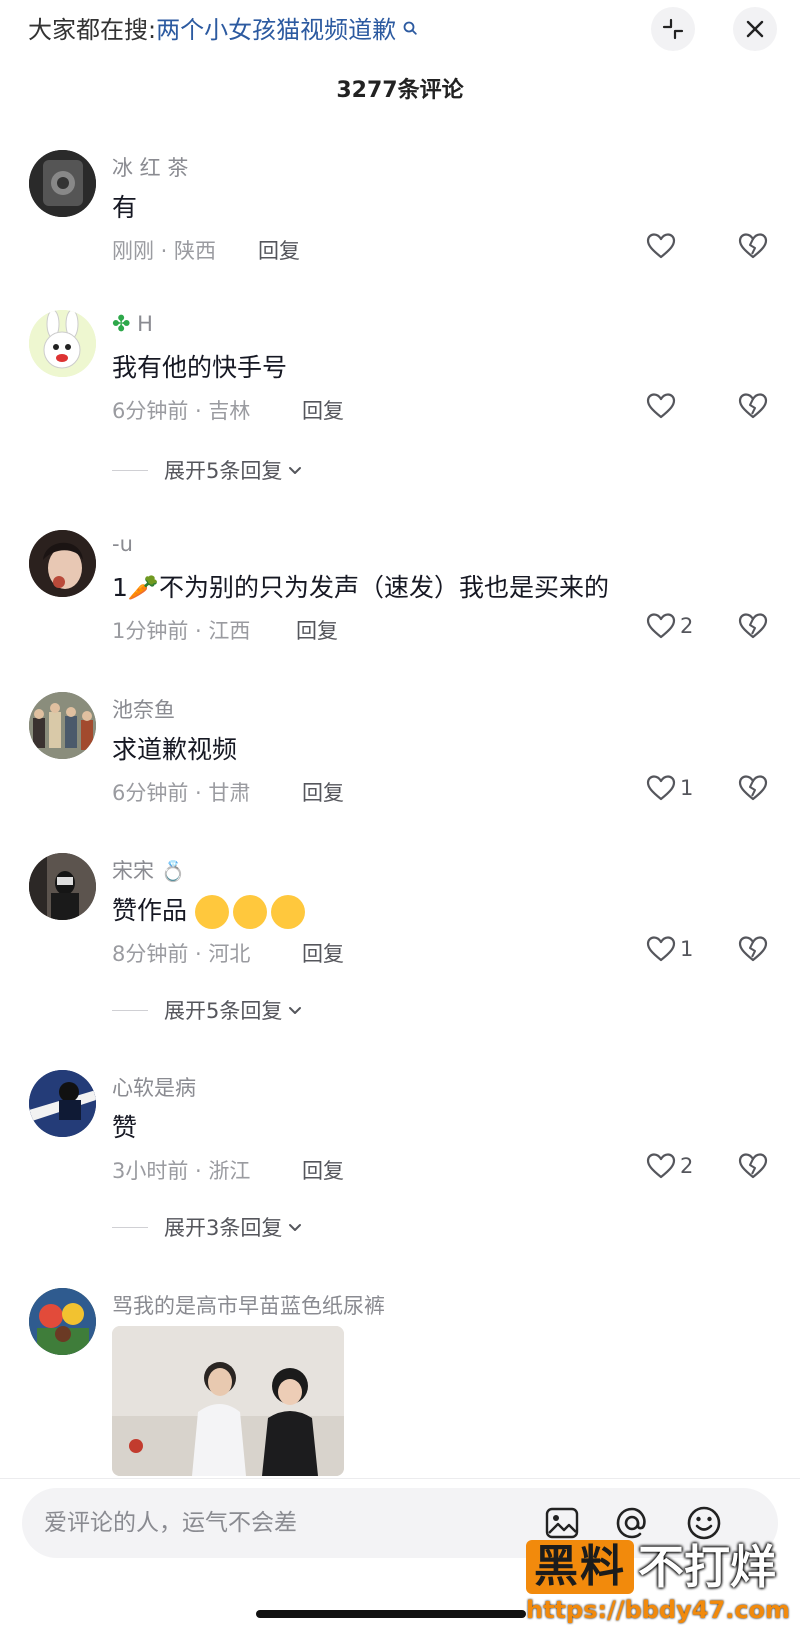 The height and width of the screenshot is (1633, 800). What do you see at coordinates (658, 1610) in the screenshot?
I see `watermark-url: https://bbdy47.com` at bounding box center [658, 1610].